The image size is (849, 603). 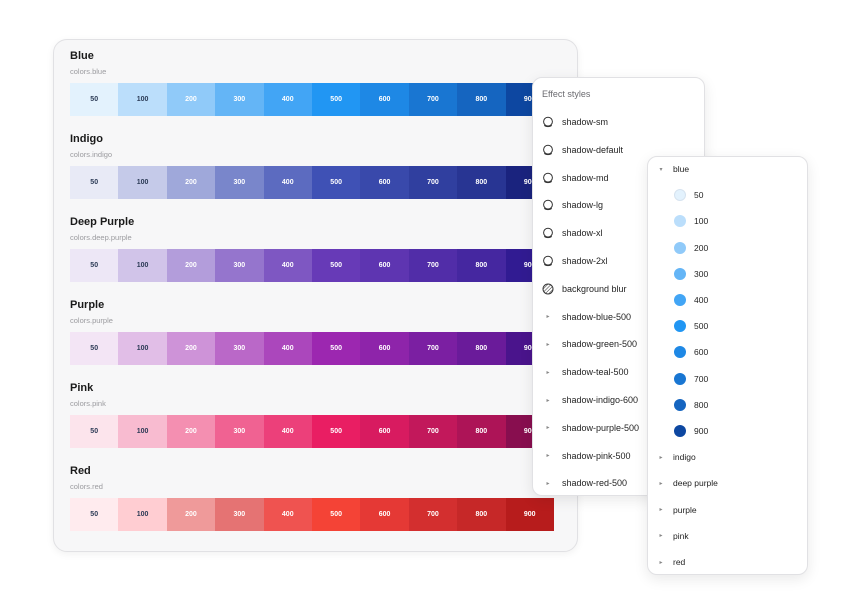 What do you see at coordinates (727, 352) in the screenshot?
I see `color-style-item: 600` at bounding box center [727, 352].